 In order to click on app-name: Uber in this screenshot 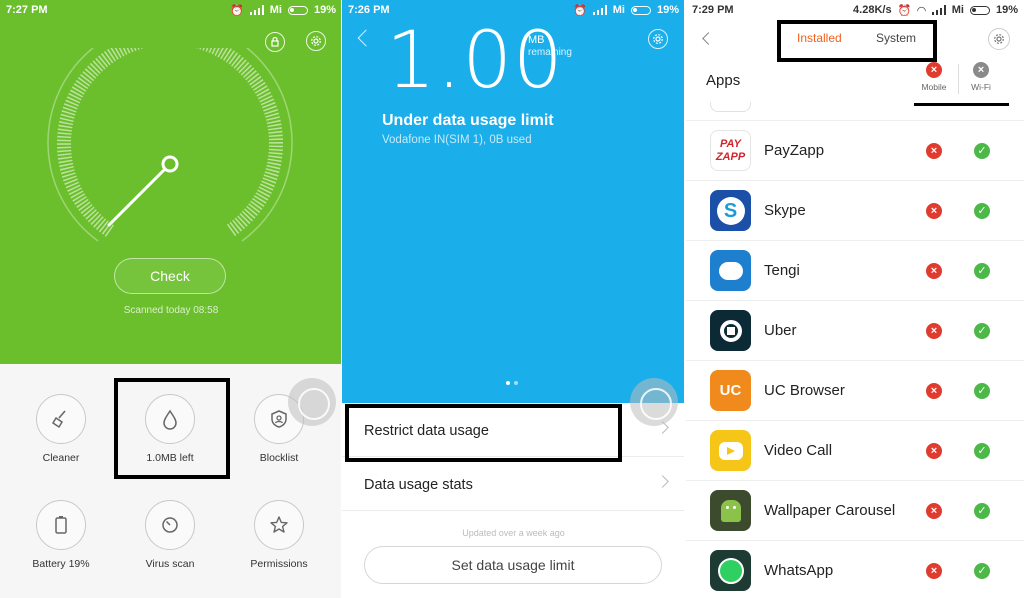, I will do `click(780, 330)`.